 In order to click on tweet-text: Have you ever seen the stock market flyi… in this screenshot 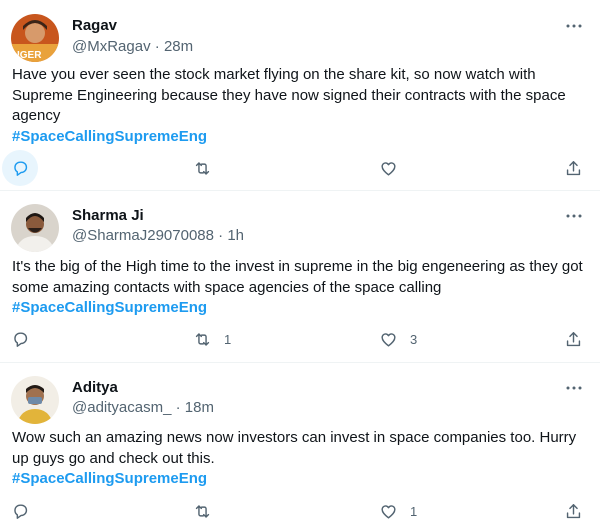, I will do `click(300, 106)`.